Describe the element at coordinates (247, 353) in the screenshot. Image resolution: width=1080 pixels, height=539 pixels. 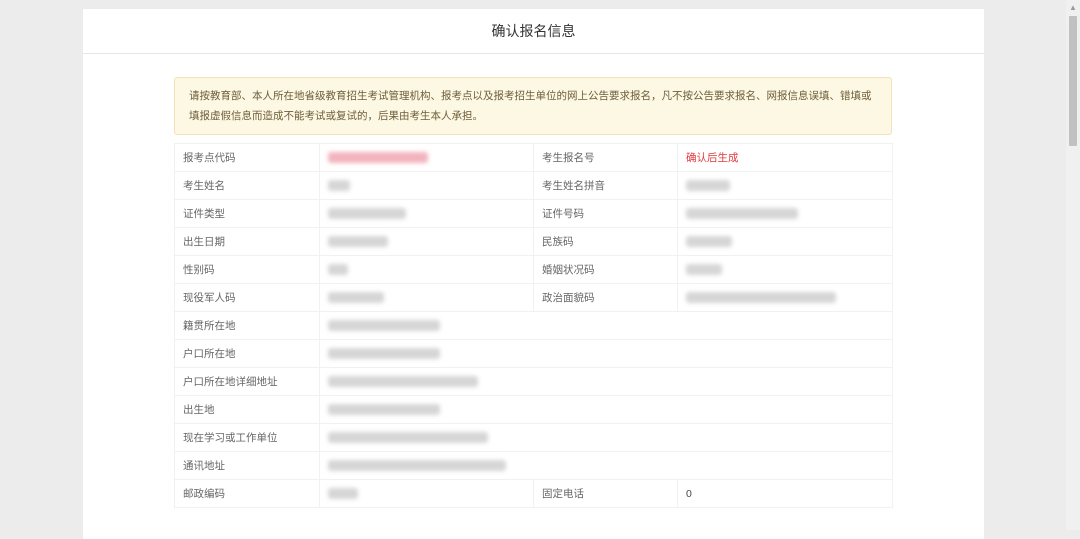
I see `field-label: 户口所在地` at that location.